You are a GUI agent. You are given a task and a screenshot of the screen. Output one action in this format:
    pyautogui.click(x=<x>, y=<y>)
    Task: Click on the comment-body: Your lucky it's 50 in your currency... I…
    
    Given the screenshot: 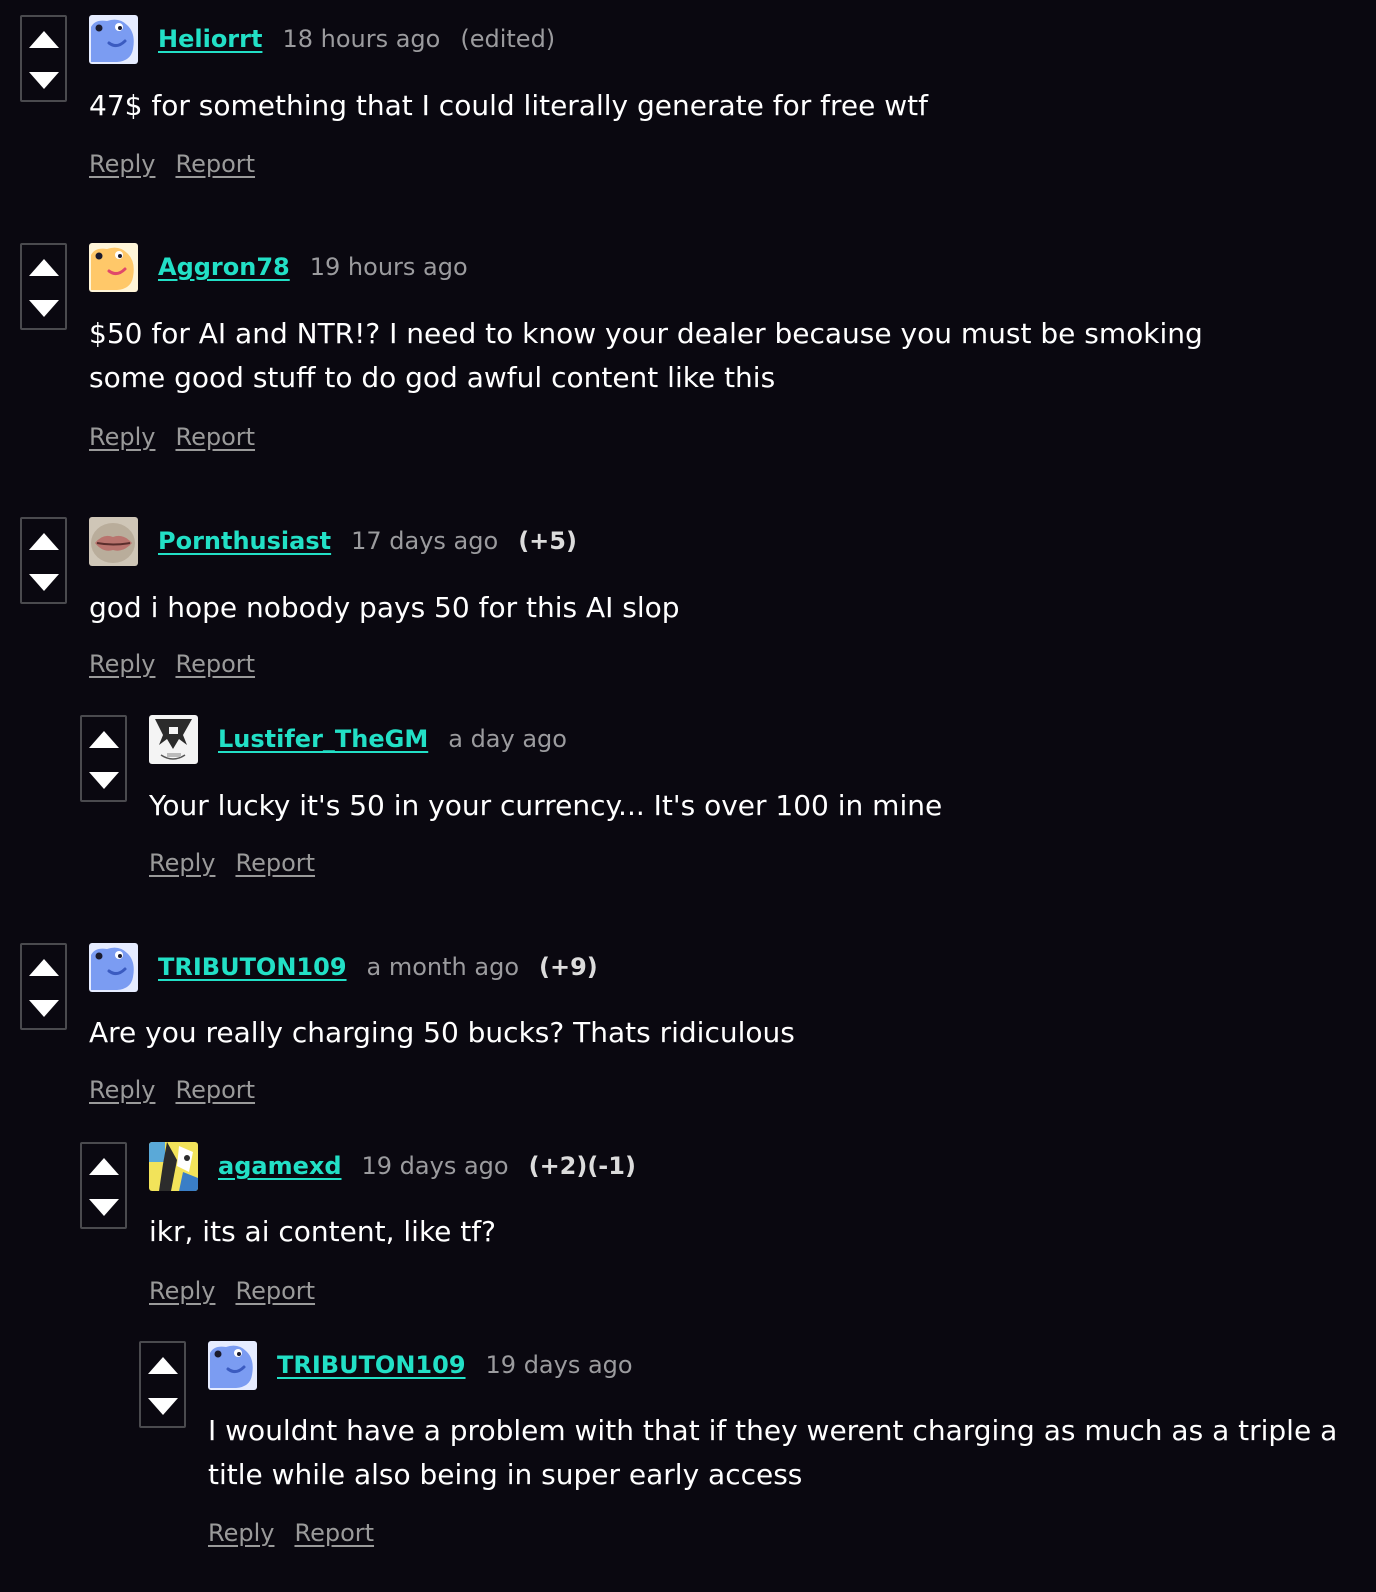 What is the action you would take?
    pyautogui.click(x=546, y=805)
    